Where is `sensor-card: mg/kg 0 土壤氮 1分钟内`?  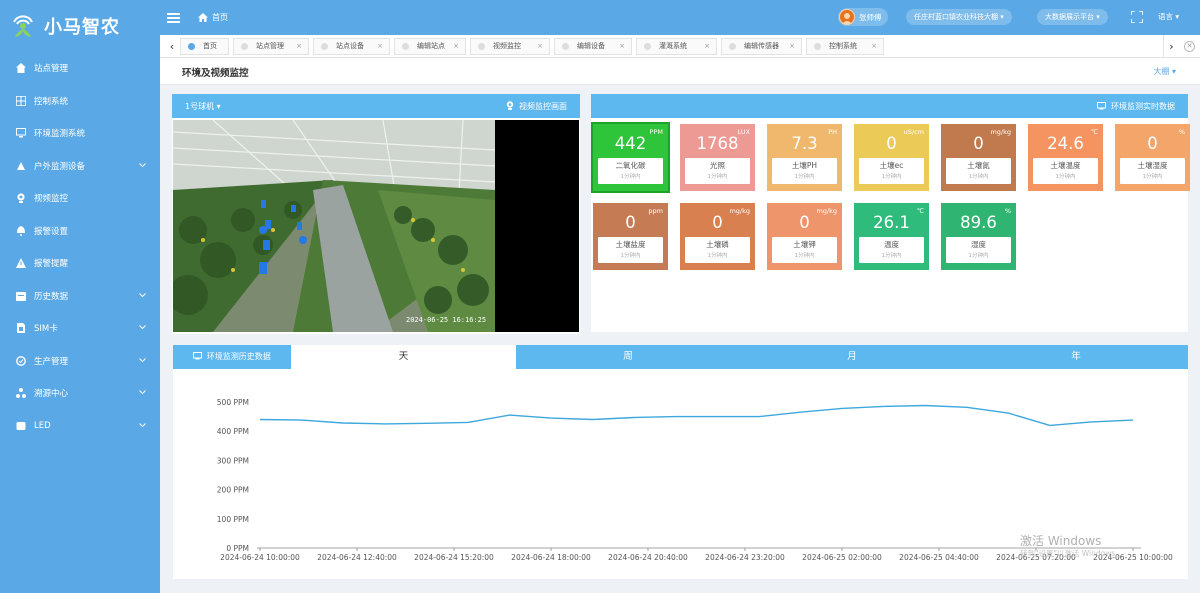
sensor-card: mg/kg 0 土壤氮 1分钟内 is located at coordinates (978, 157).